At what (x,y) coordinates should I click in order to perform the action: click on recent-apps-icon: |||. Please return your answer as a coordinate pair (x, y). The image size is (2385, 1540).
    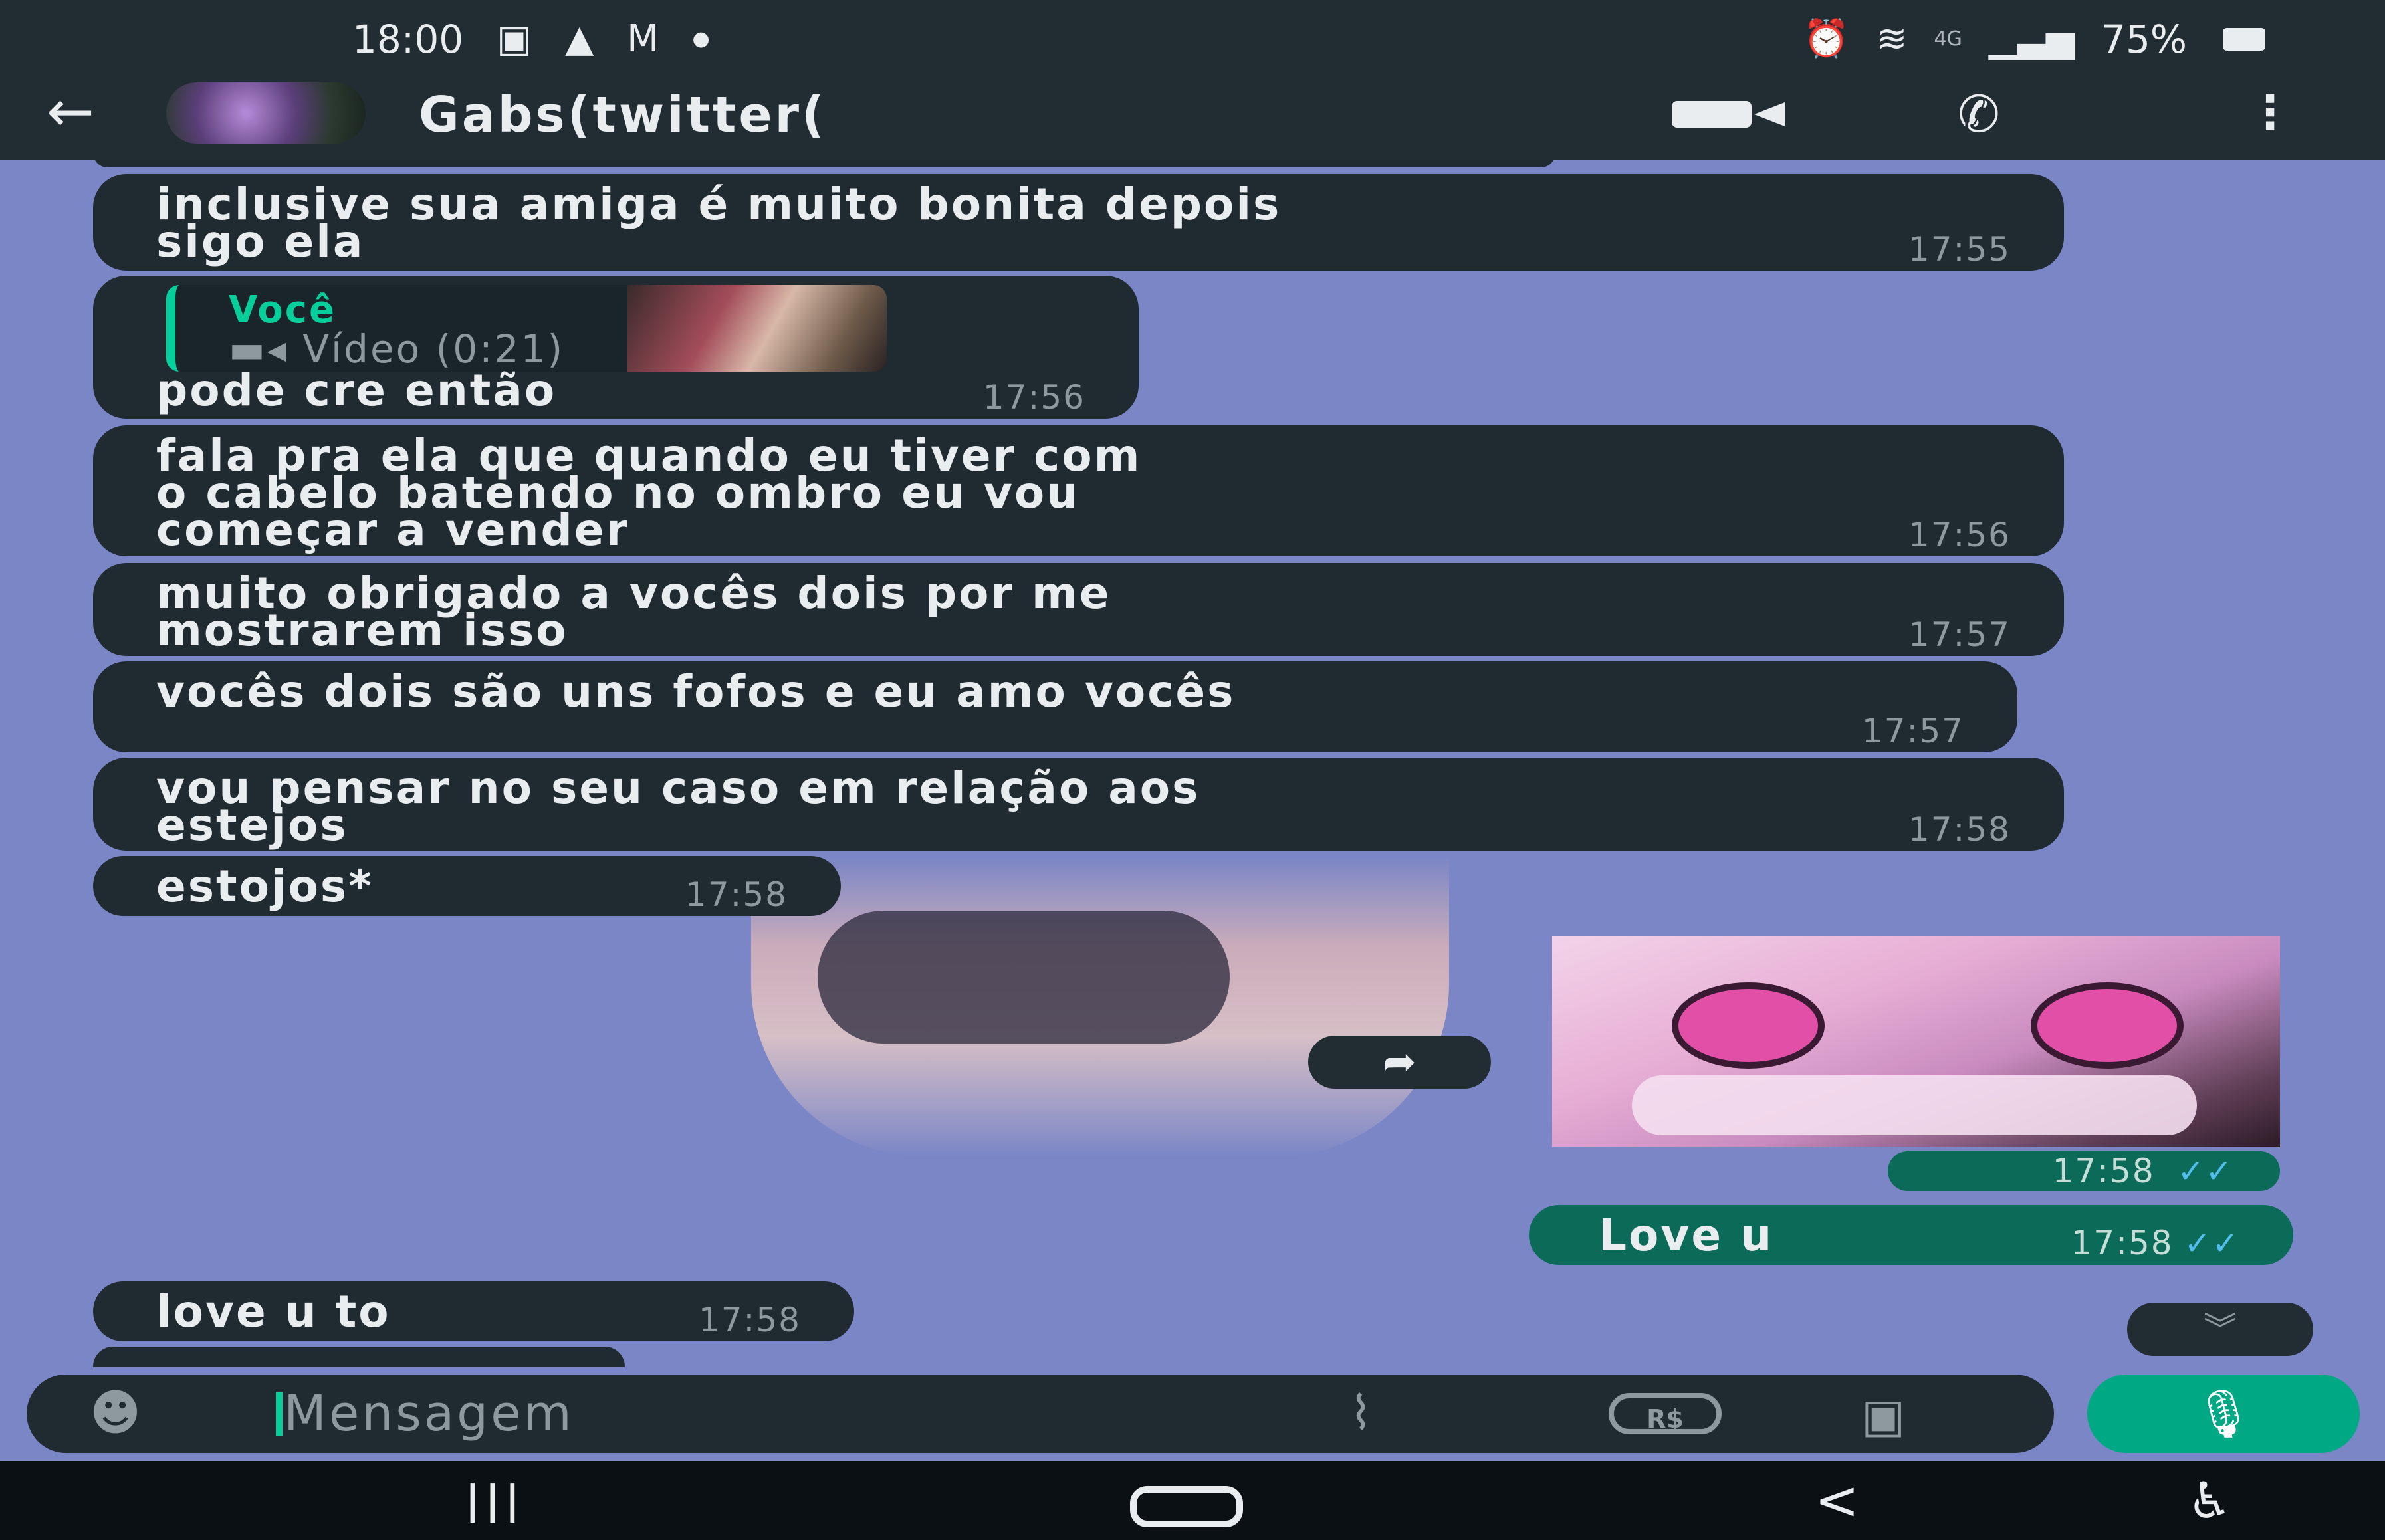
    Looking at the image, I should click on (495, 1500).